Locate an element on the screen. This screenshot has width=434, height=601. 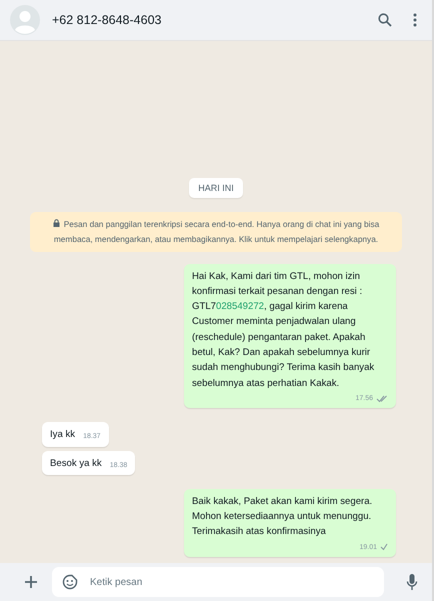
microphone-icon is located at coordinates (412, 582).